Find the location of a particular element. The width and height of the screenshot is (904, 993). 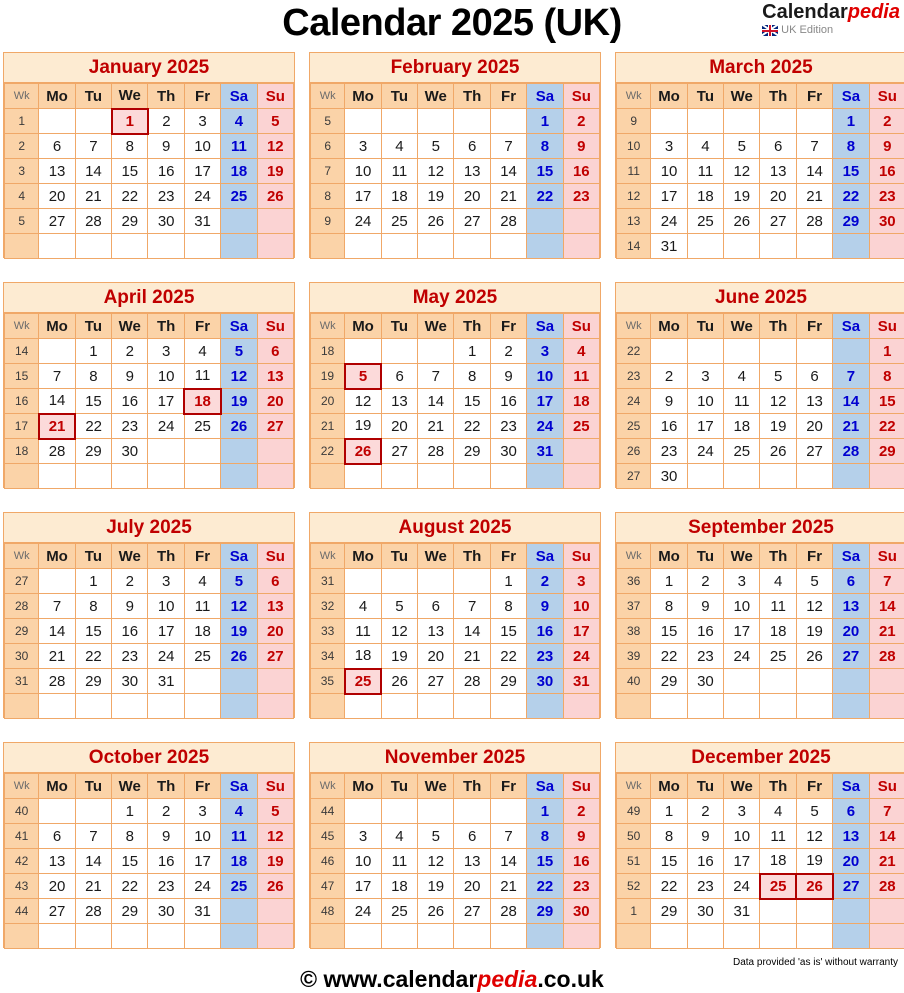

day-cell-holiday: 25 is located at coordinates (778, 886).